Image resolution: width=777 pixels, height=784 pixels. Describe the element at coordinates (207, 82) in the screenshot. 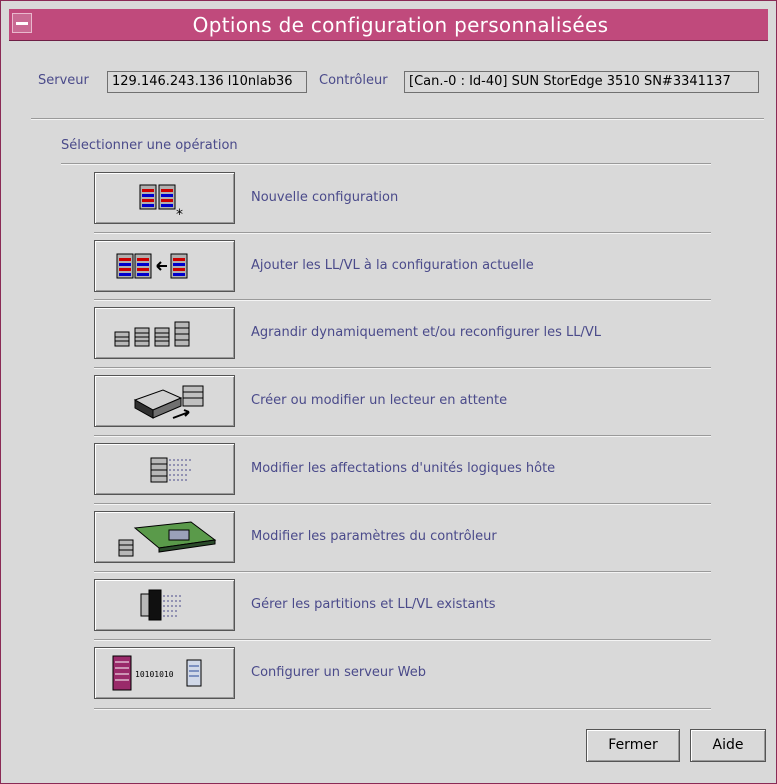

I see `server-field: 129.146.243.136 l10nlab36` at that location.